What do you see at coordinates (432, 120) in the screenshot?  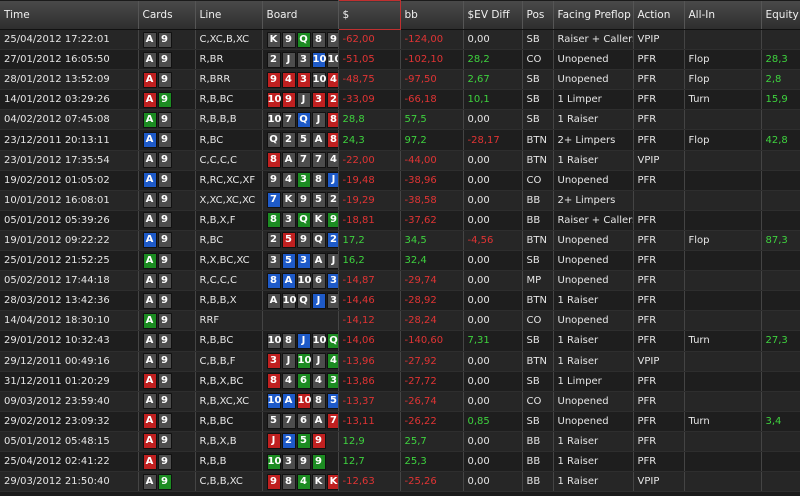 I see `cell-bb: 57,5` at bounding box center [432, 120].